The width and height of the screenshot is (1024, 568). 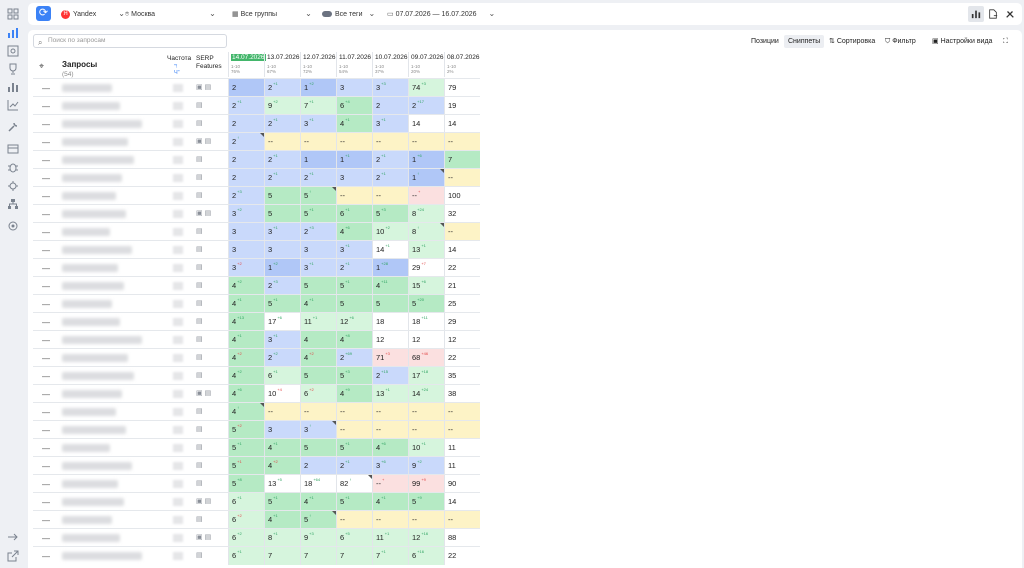 What do you see at coordinates (426, 232) in the screenshot?
I see `position-cell: 8↑` at bounding box center [426, 232].